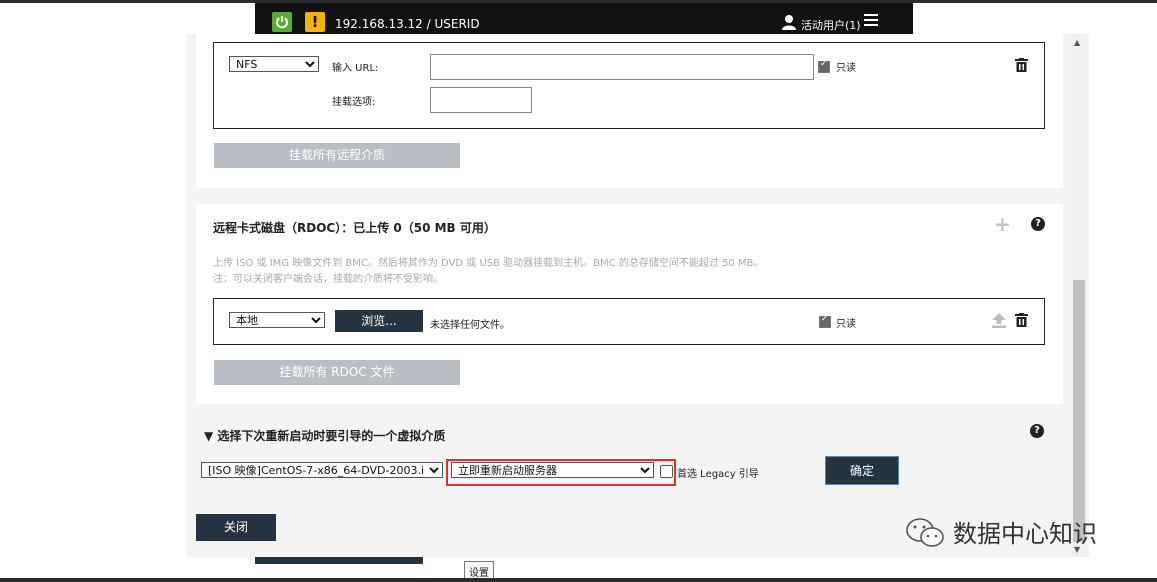 Image resolution: width=1157 pixels, height=582 pixels. I want to click on mount-all-rdoc-button: 挂载所有 RDOC 文件, so click(337, 372).